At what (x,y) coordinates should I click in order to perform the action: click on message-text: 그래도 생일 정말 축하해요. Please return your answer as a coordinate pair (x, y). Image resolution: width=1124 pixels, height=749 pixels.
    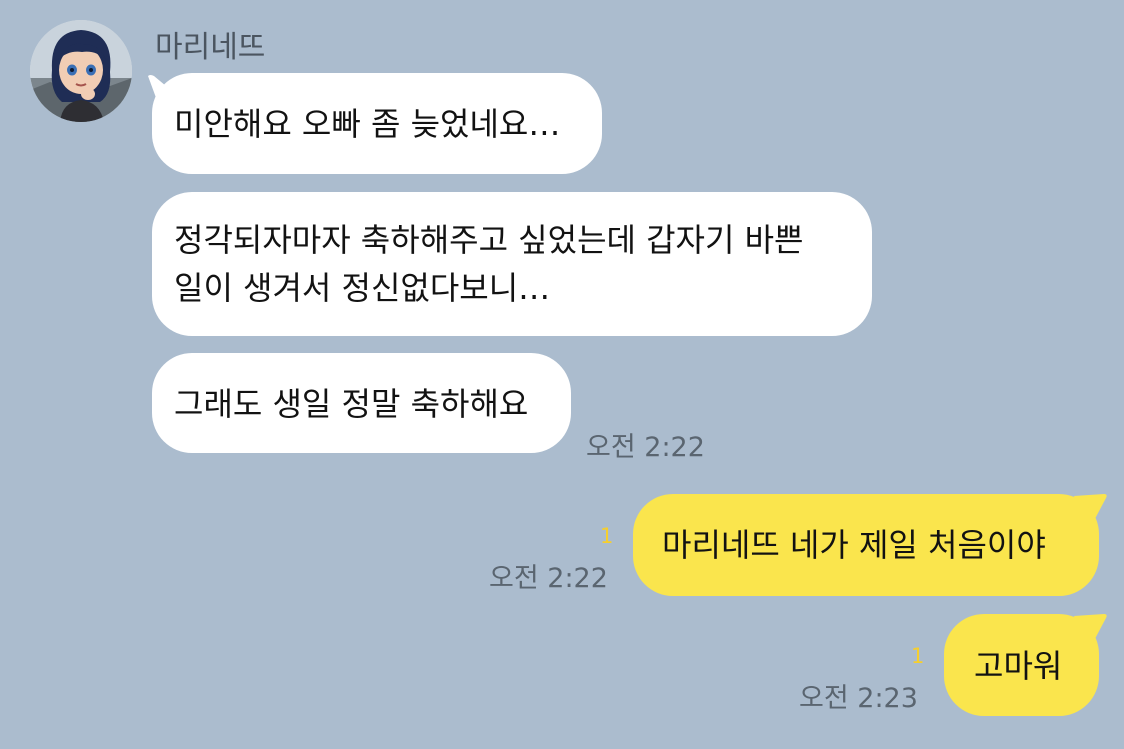
    Looking at the image, I should click on (351, 404).